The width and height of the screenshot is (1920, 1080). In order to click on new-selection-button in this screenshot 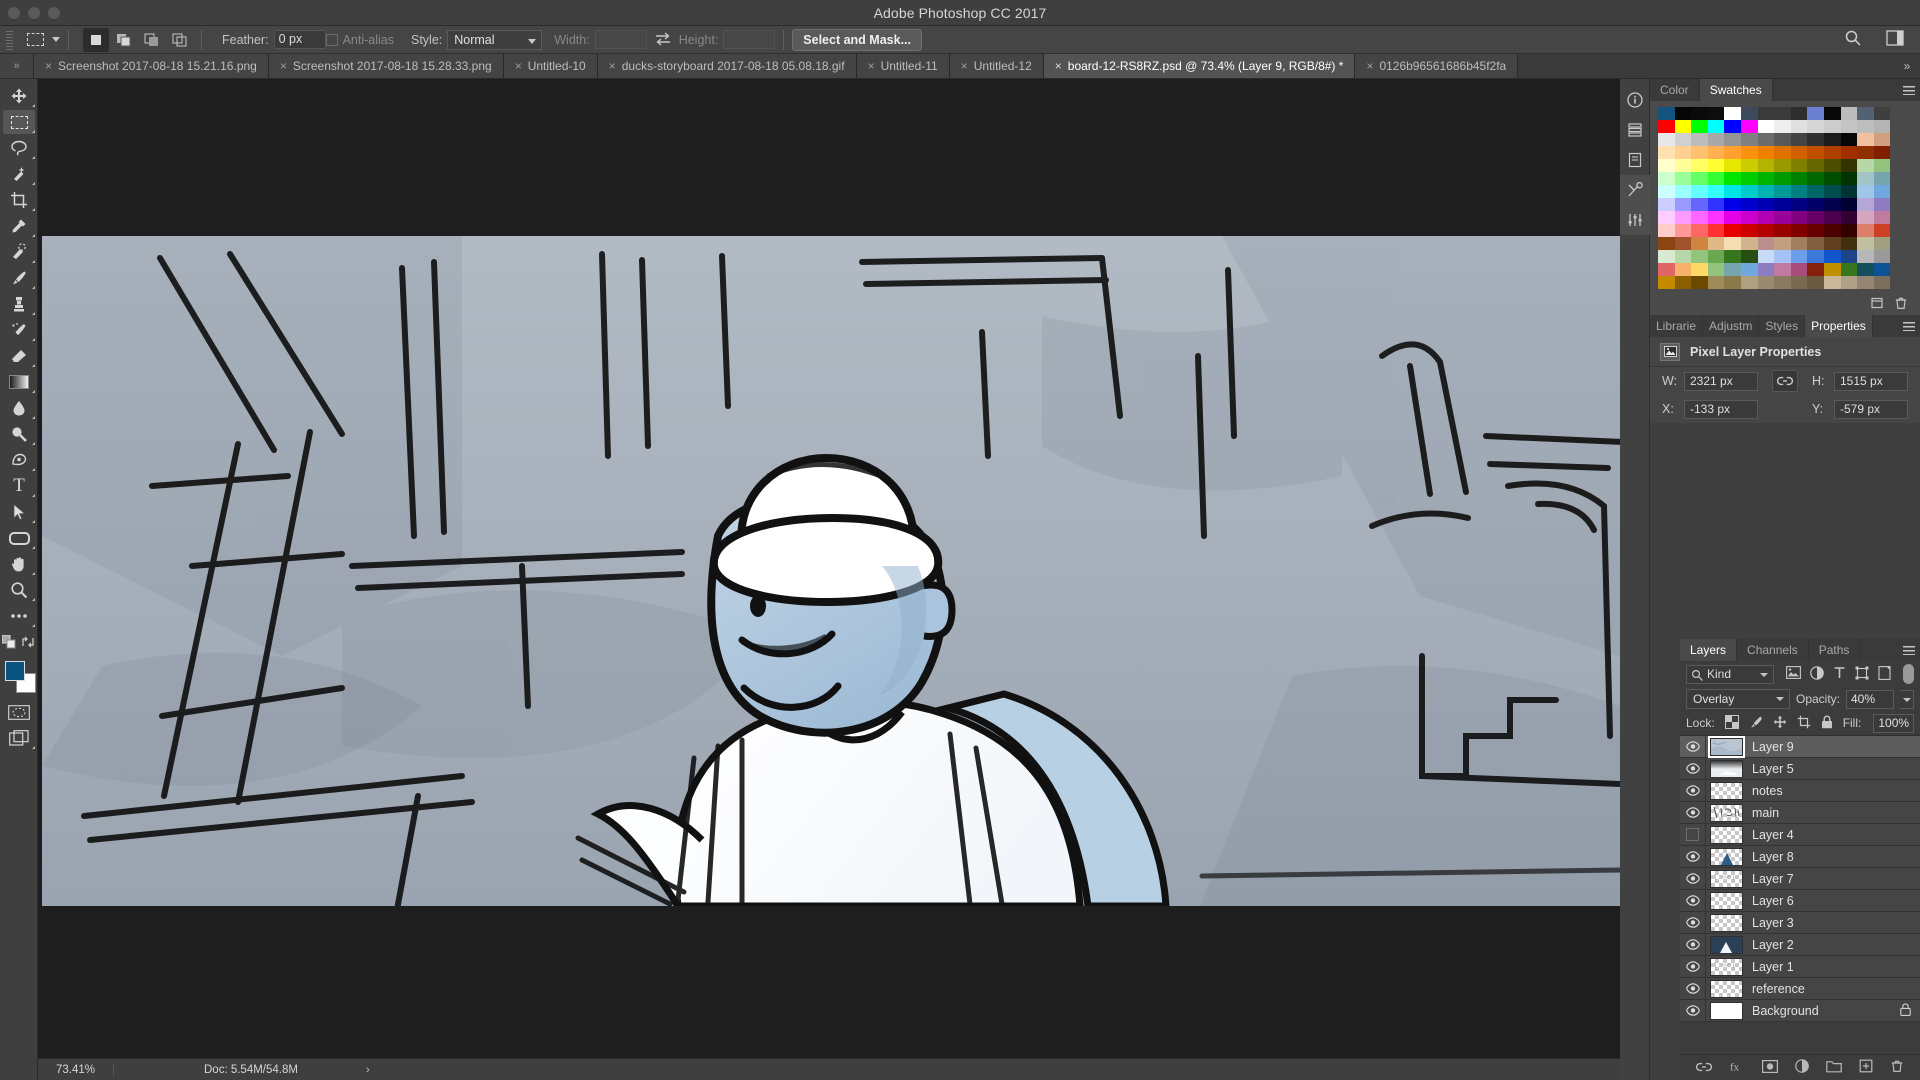, I will do `click(96, 39)`.